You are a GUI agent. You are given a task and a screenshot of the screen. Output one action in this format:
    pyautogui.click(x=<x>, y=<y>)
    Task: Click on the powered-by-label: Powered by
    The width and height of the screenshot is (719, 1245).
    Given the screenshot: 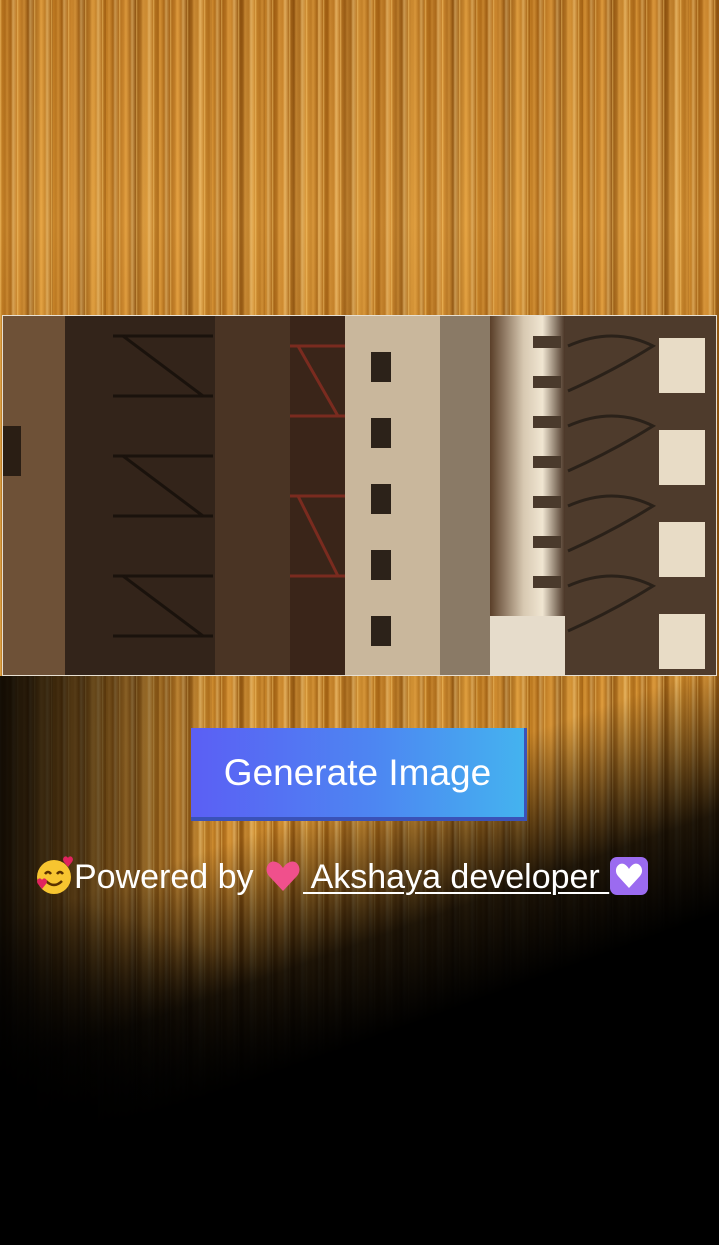 What is the action you would take?
    pyautogui.click(x=168, y=877)
    